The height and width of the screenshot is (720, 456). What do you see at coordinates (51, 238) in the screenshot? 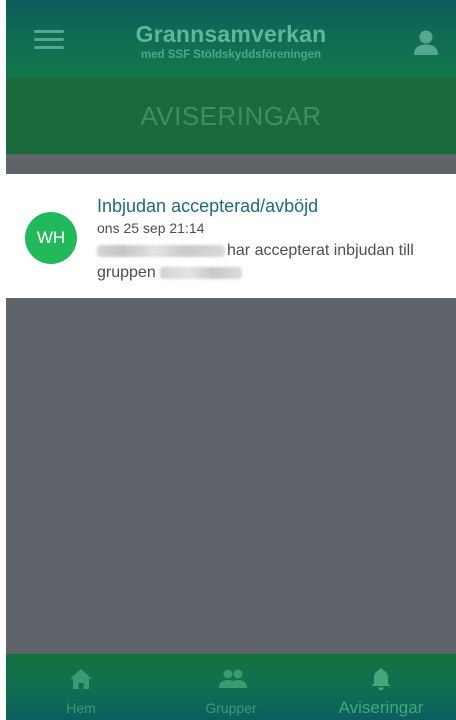
I see `avatar: WH` at bounding box center [51, 238].